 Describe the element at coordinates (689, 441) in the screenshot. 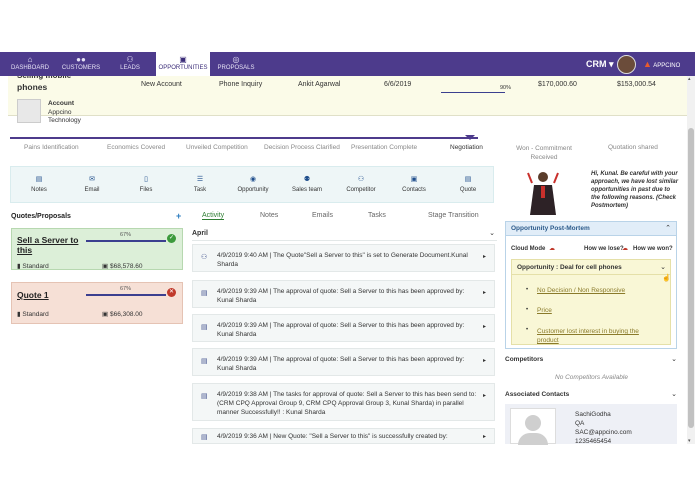

I see `scroll-down-icon: ▾` at that location.